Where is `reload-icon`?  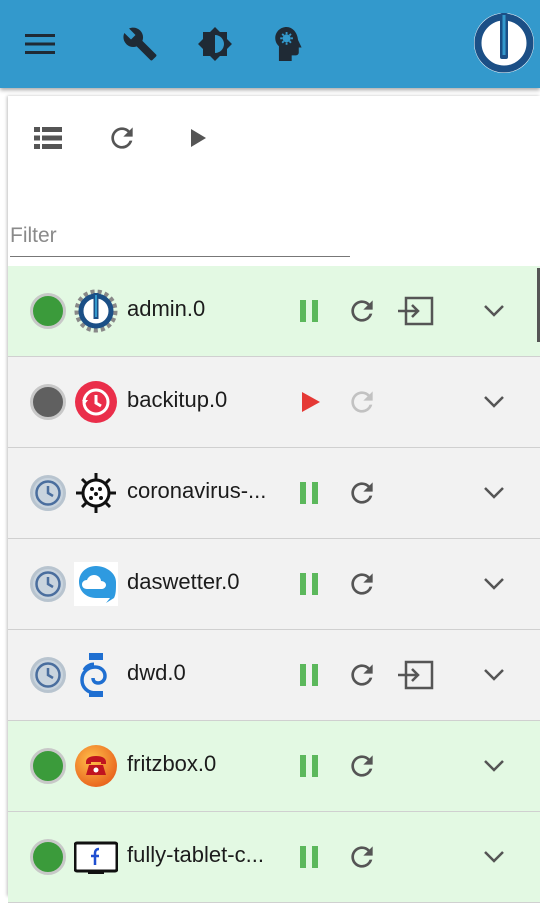
reload-icon is located at coordinates (122, 138).